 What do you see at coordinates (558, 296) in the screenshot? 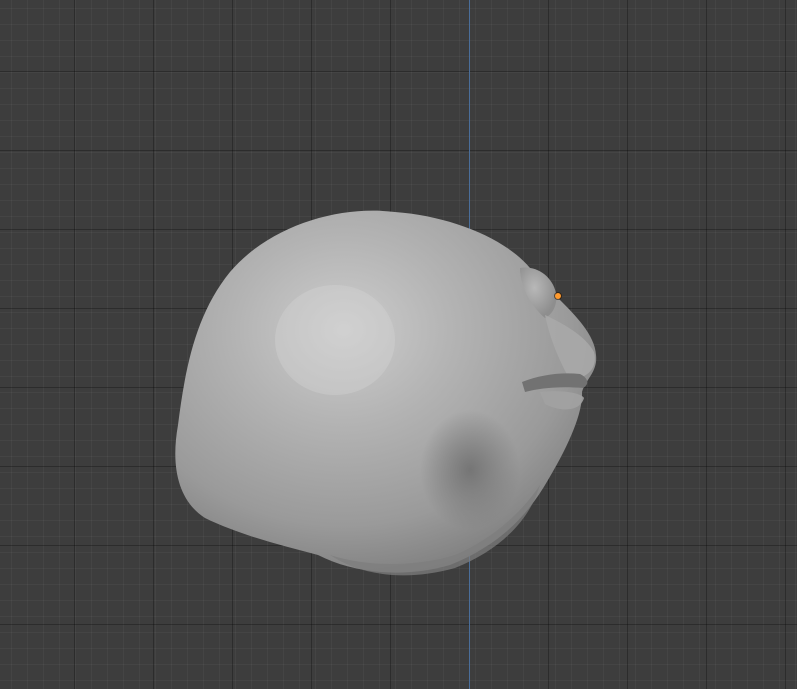
I see `object-origin-icon` at bounding box center [558, 296].